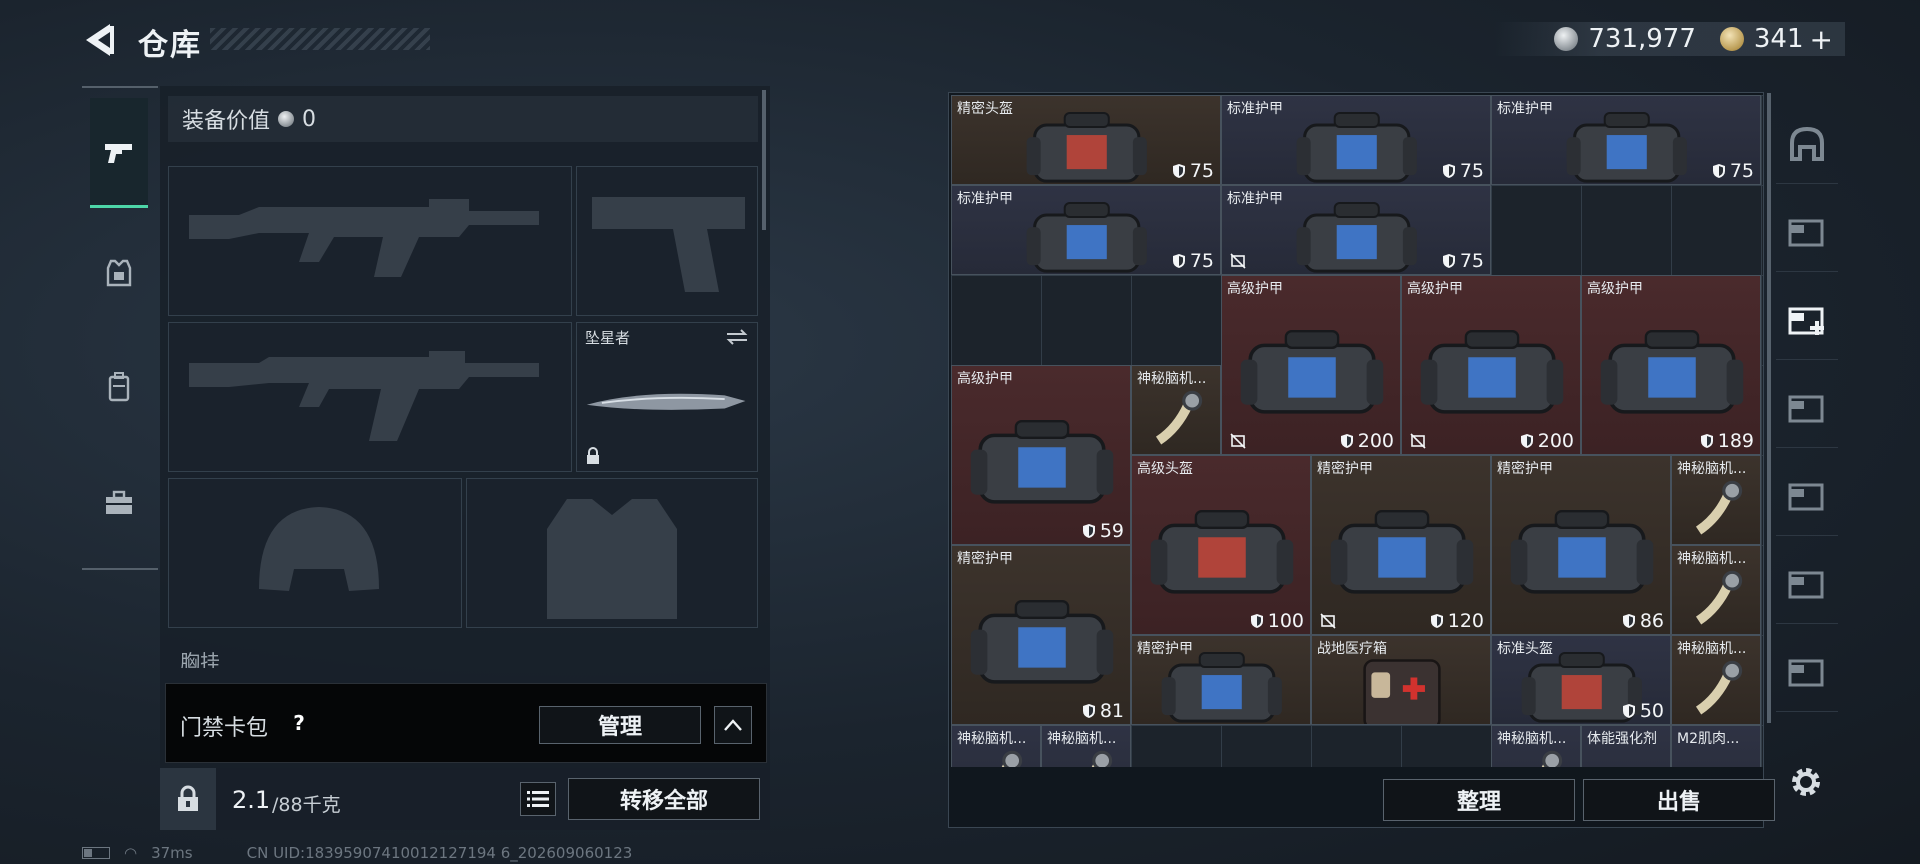 The height and width of the screenshot is (864, 1920). Describe the element at coordinates (370, 241) in the screenshot. I see `primary-weapon-slot` at that location.